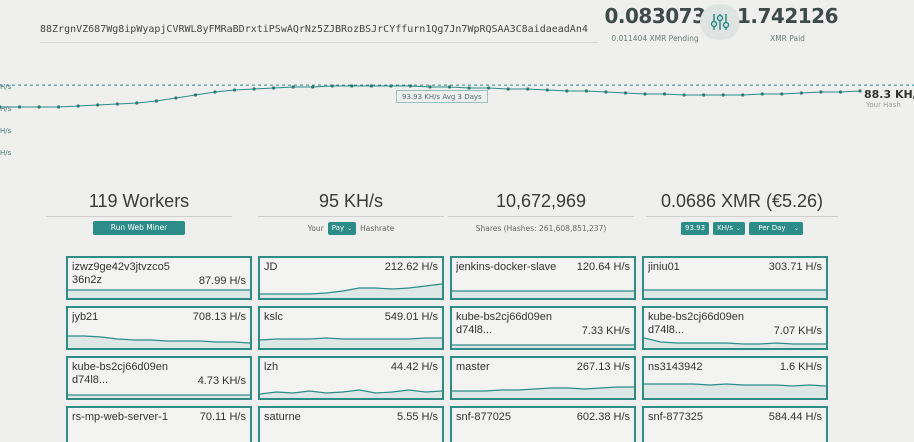  What do you see at coordinates (271, 367) in the screenshot?
I see `worker-name: lzh` at bounding box center [271, 367].